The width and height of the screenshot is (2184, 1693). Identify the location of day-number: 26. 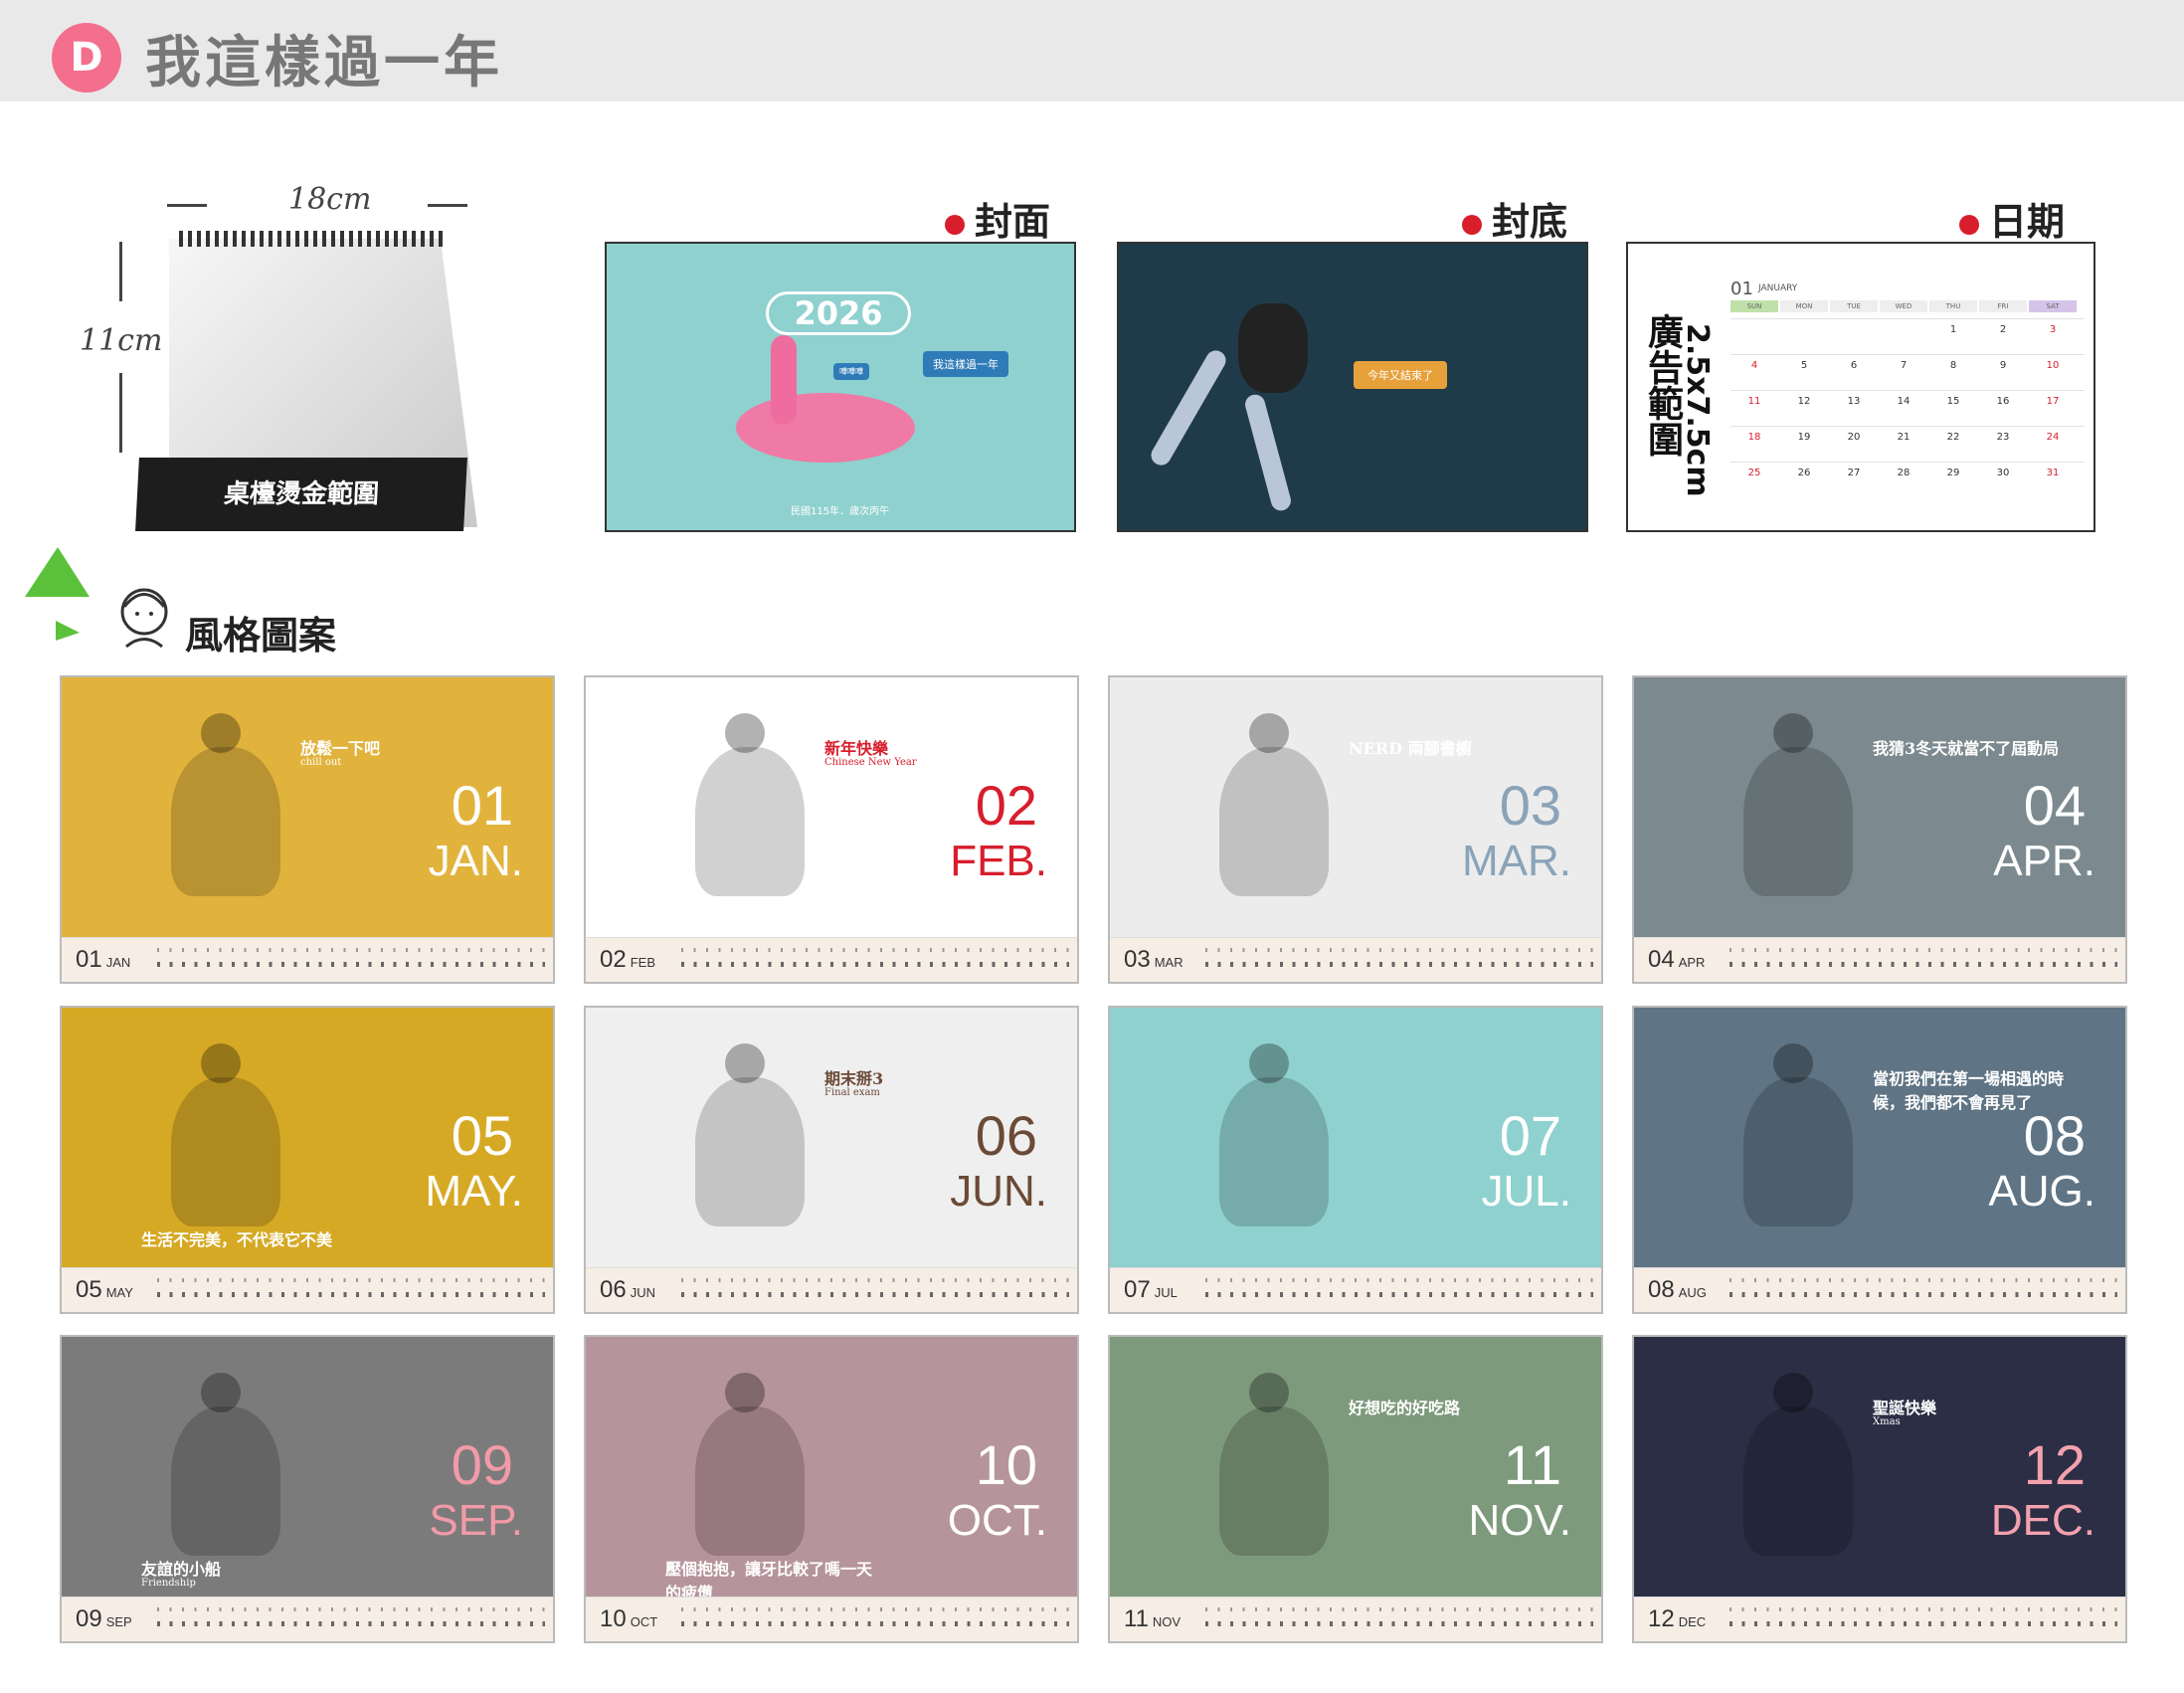
(1804, 473).